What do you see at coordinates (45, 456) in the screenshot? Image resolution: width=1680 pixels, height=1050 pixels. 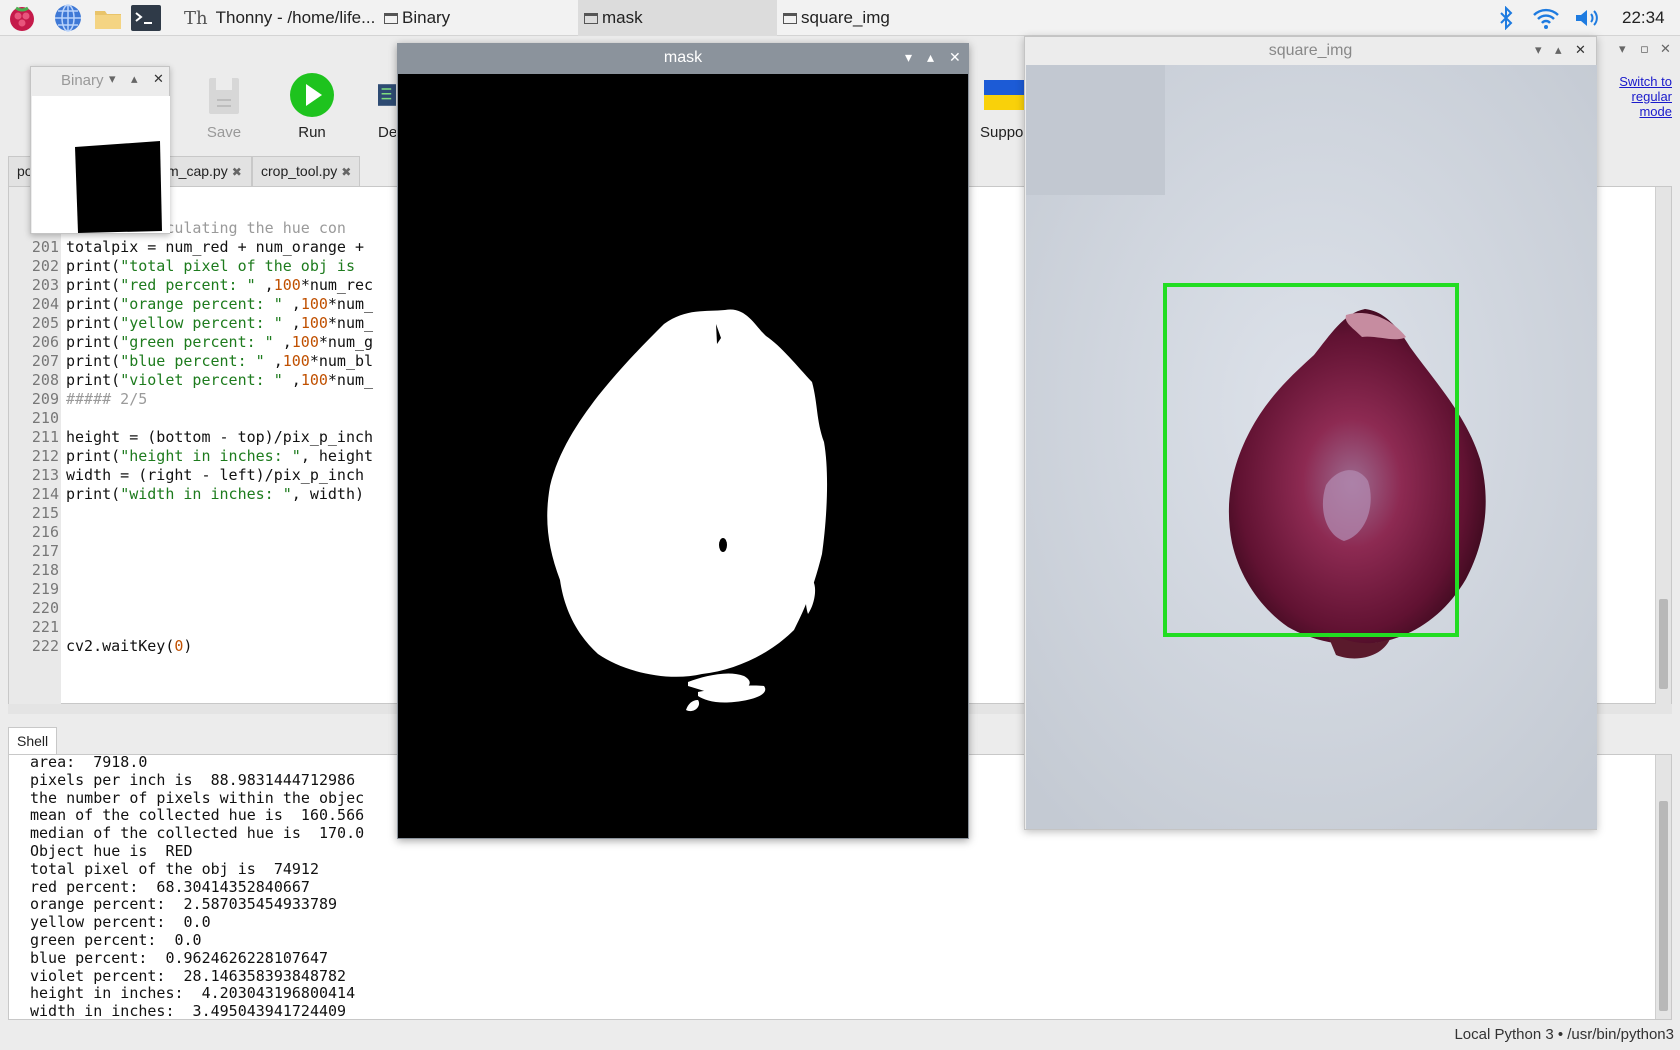 I see `line-number: 212` at bounding box center [45, 456].